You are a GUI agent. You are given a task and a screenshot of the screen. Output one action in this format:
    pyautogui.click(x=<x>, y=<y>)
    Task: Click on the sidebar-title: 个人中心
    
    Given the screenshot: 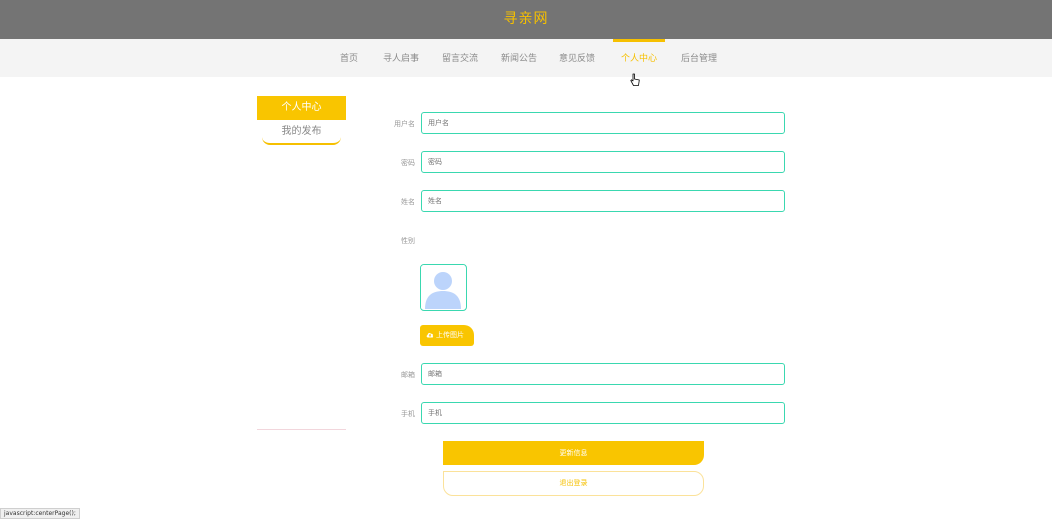 What is the action you would take?
    pyautogui.click(x=301, y=108)
    